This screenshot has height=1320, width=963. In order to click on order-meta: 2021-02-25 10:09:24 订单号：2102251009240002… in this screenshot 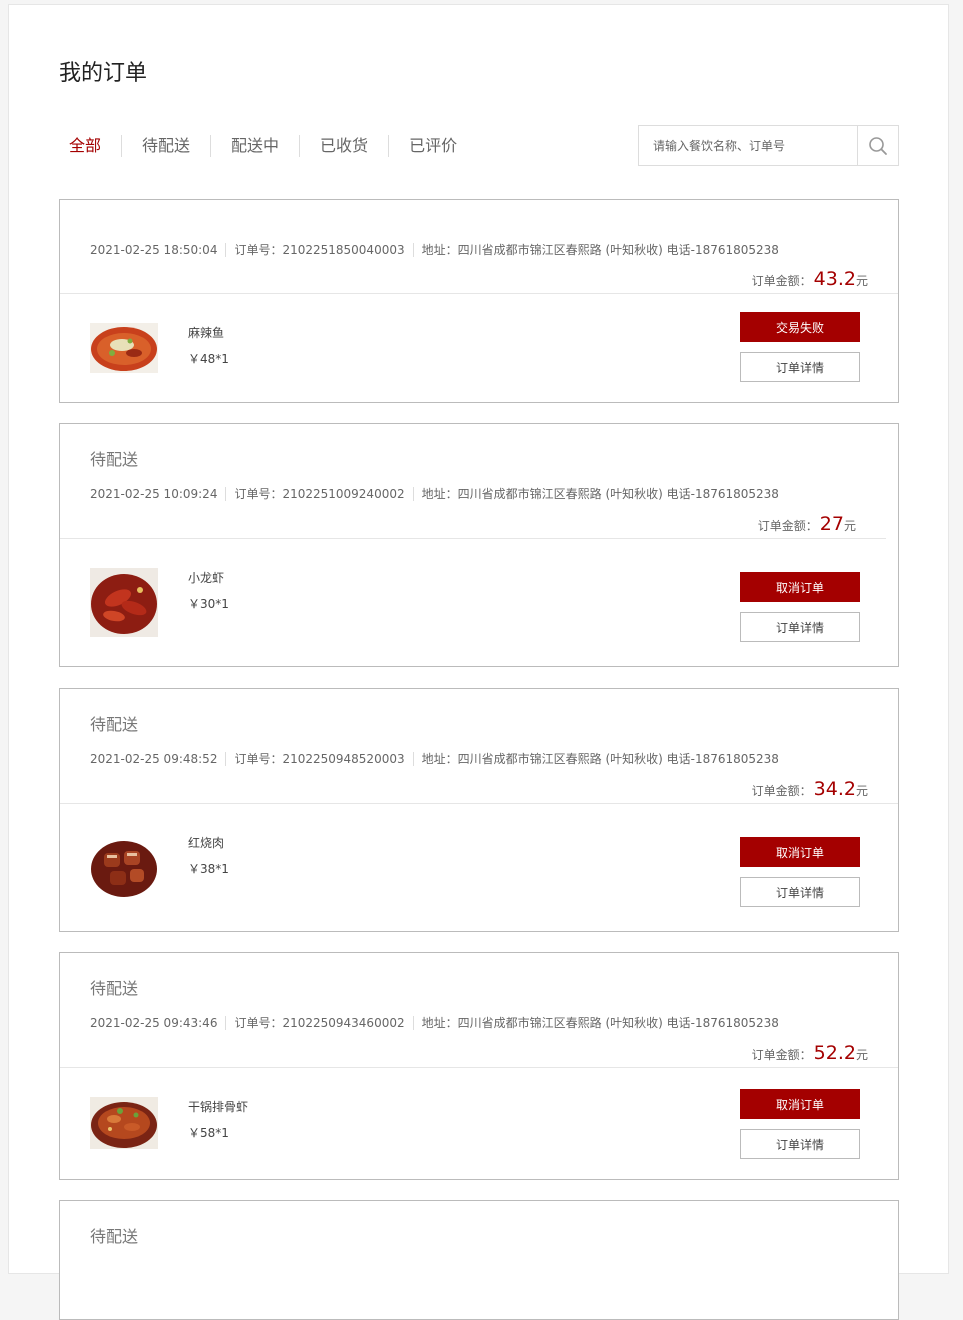, I will do `click(438, 494)`.